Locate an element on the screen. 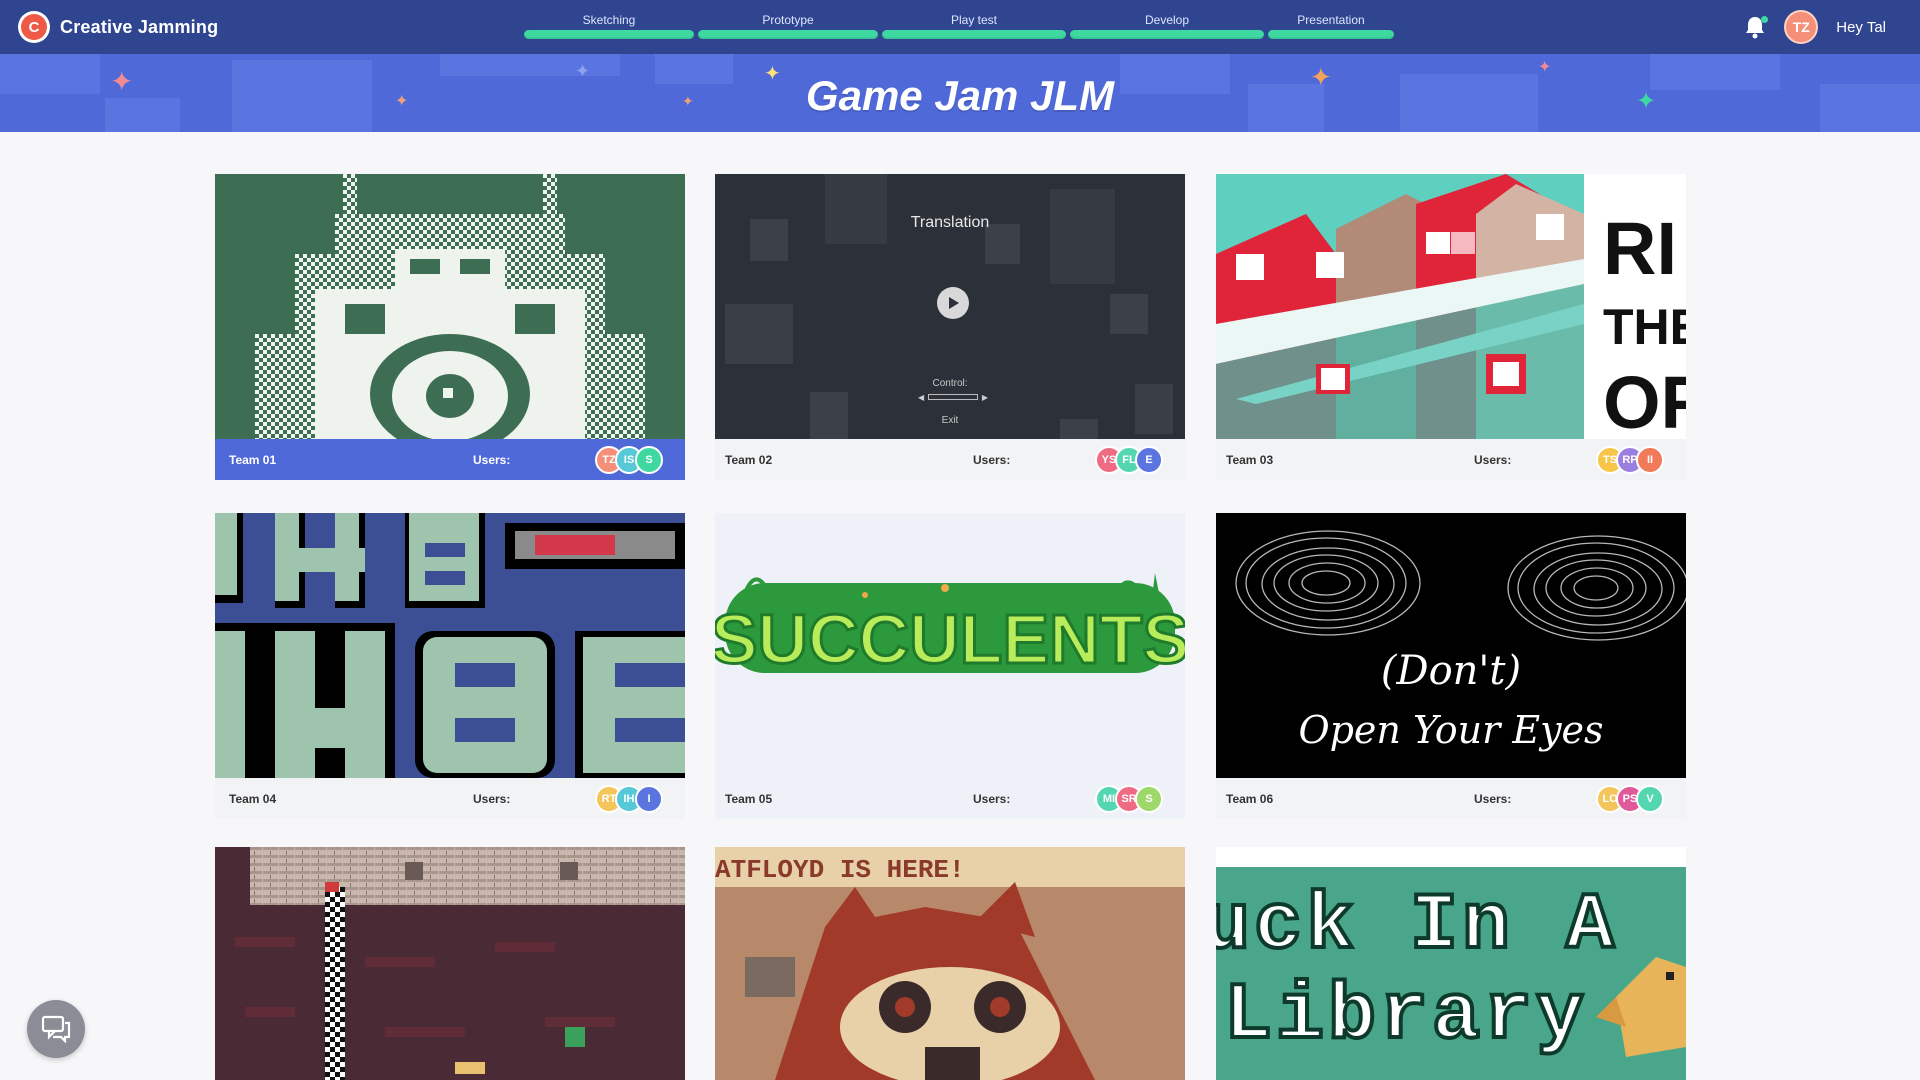  play-icon is located at coordinates (953, 303).